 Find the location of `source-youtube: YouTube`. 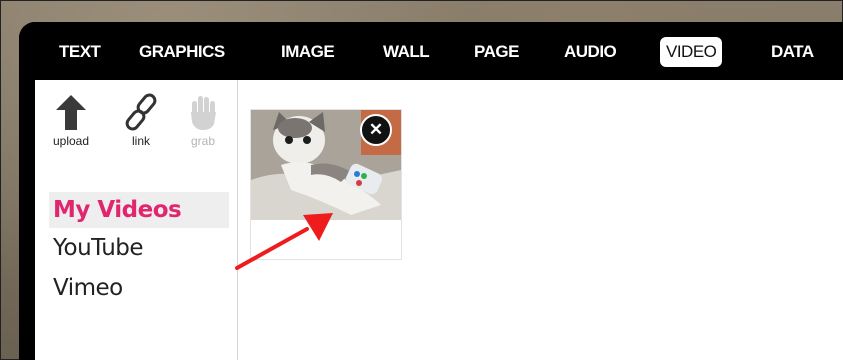

source-youtube: YouTube is located at coordinates (139, 248).